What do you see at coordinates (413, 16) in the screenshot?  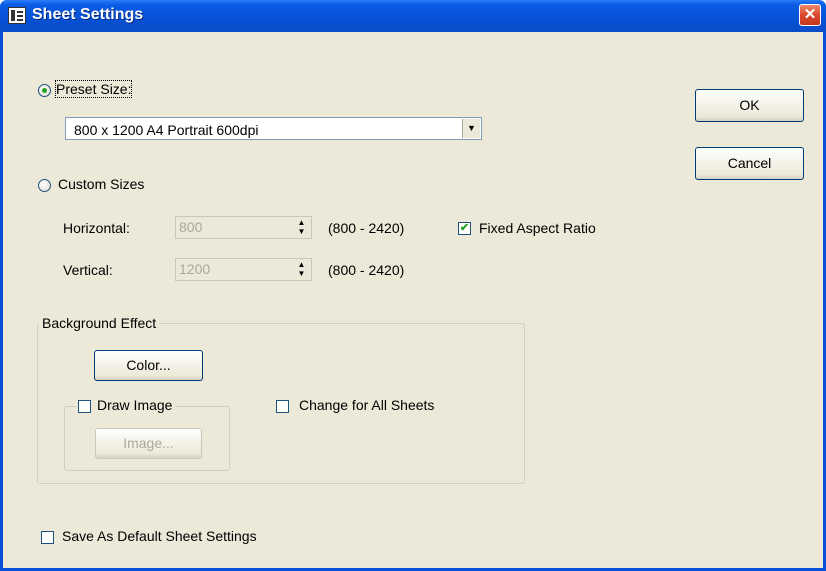 I see `title-bar: Sheet Settings ✕` at bounding box center [413, 16].